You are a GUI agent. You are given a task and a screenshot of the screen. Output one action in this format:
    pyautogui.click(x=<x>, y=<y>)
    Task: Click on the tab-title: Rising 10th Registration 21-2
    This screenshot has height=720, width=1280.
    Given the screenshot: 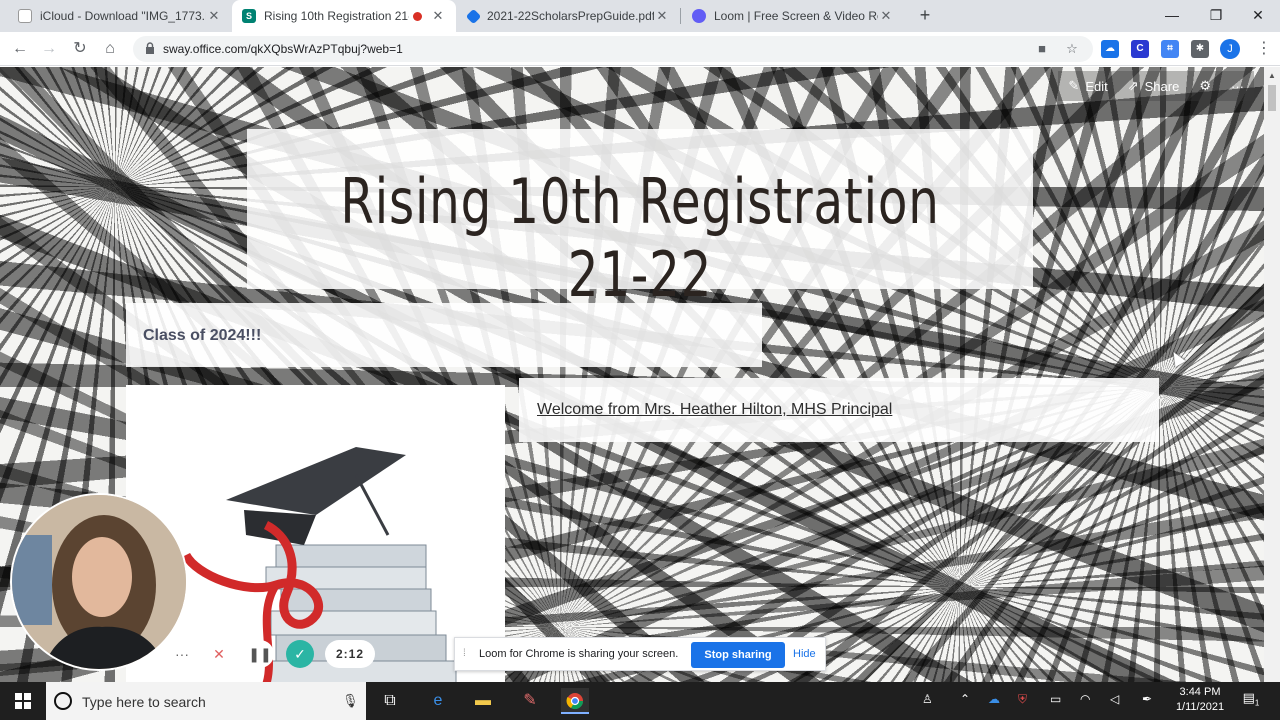 What is the action you would take?
    pyautogui.click(x=336, y=16)
    